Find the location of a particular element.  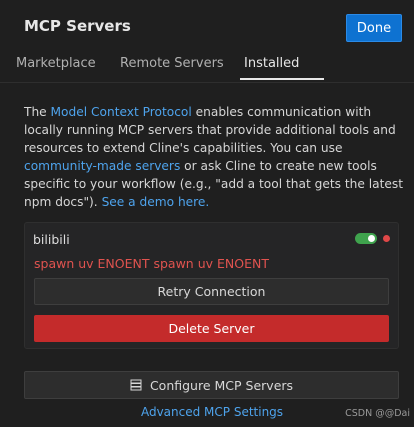

watermark: CSDN @@Dai is located at coordinates (377, 413).